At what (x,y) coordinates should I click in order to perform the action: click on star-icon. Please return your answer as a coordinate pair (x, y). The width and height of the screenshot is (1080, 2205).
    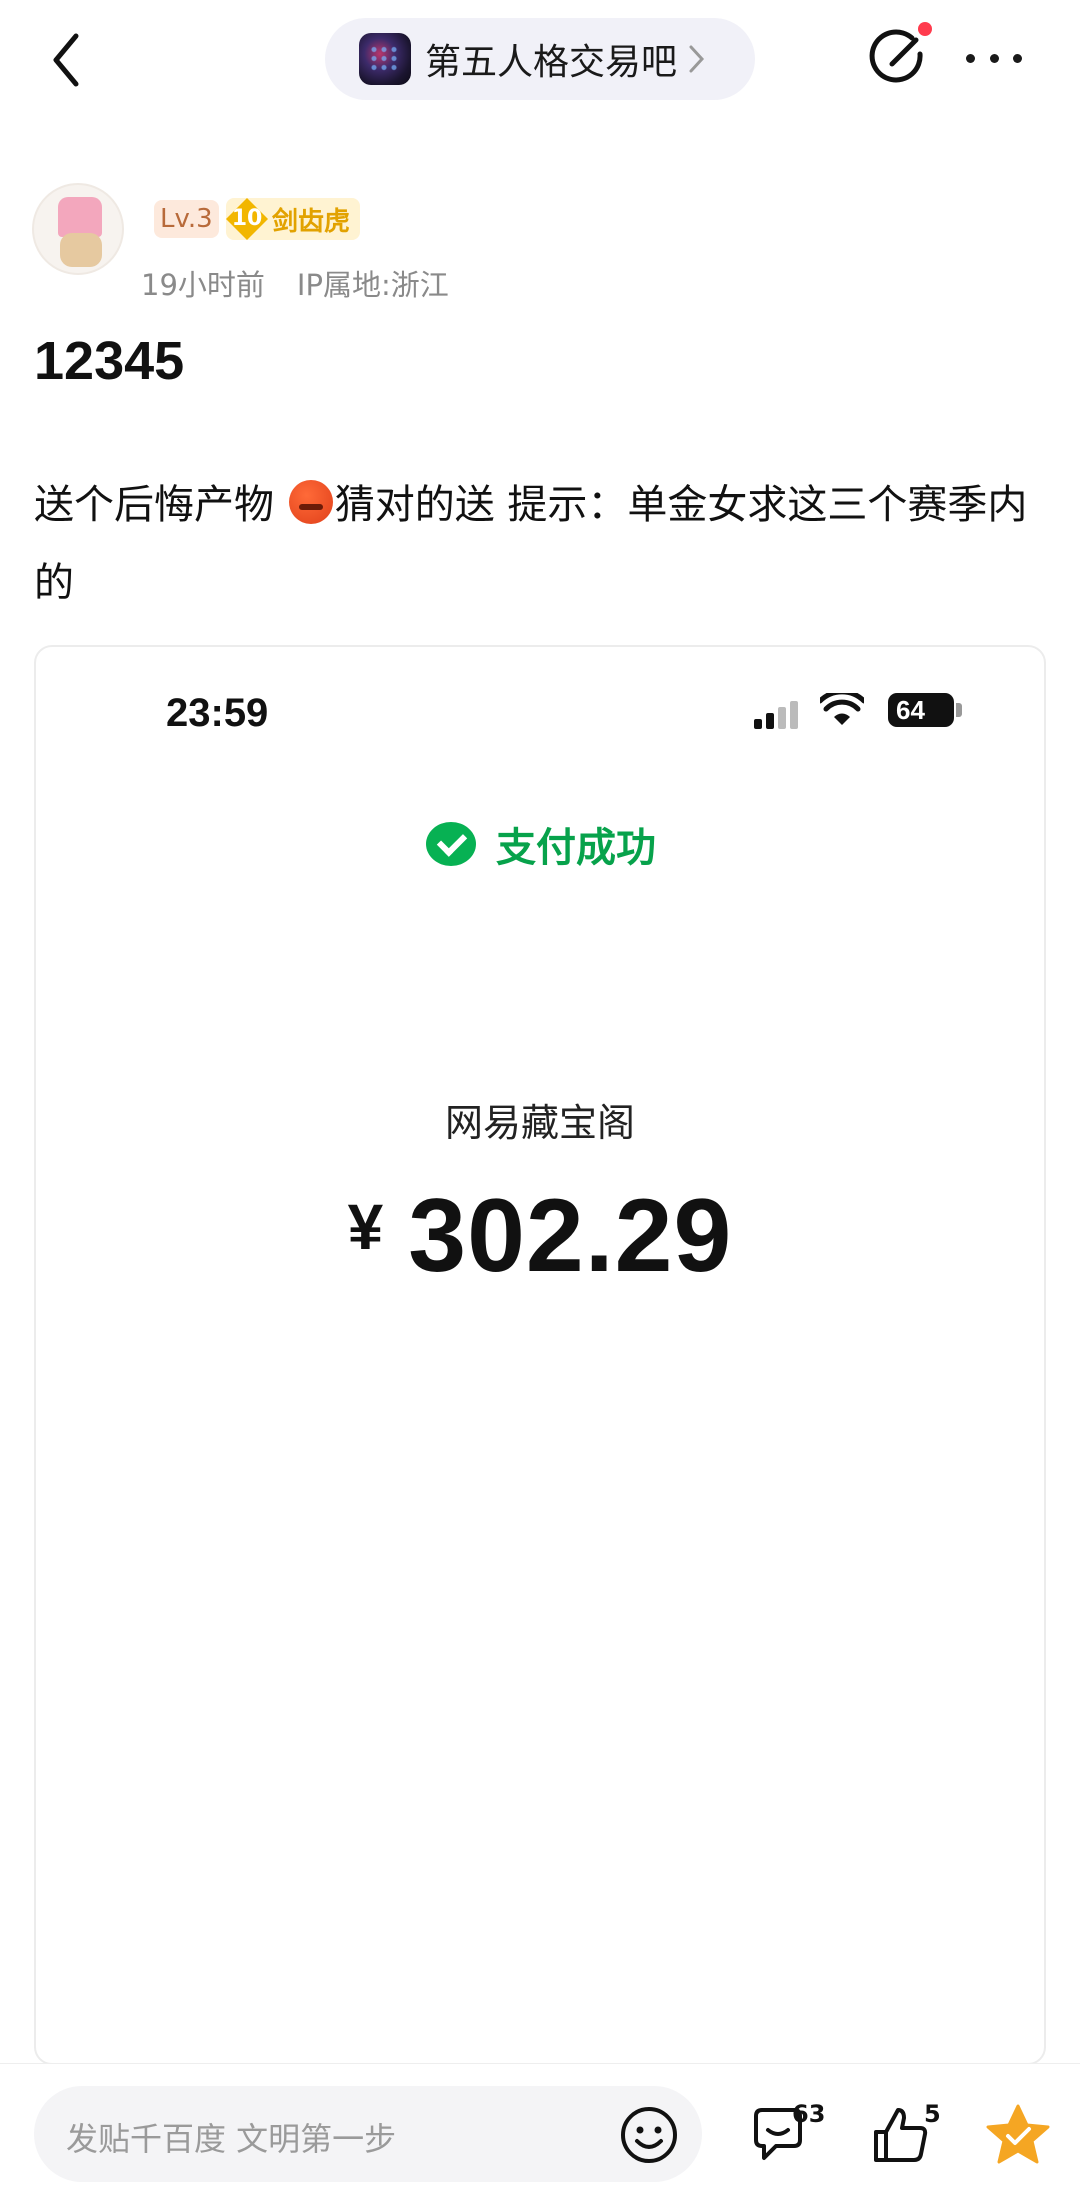
    Looking at the image, I should click on (1018, 2135).